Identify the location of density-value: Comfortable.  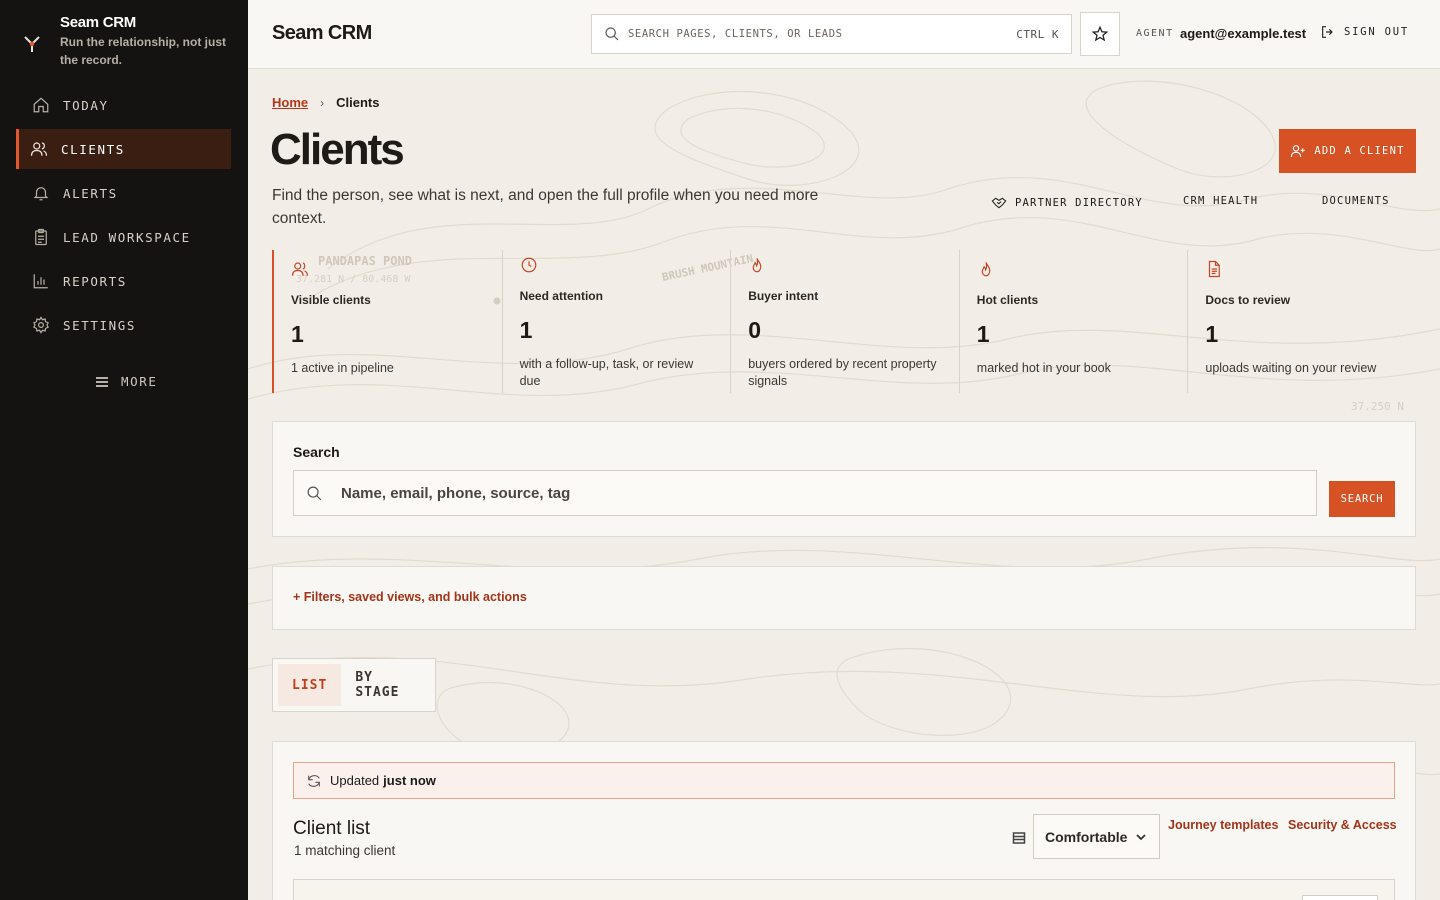
(1086, 836).